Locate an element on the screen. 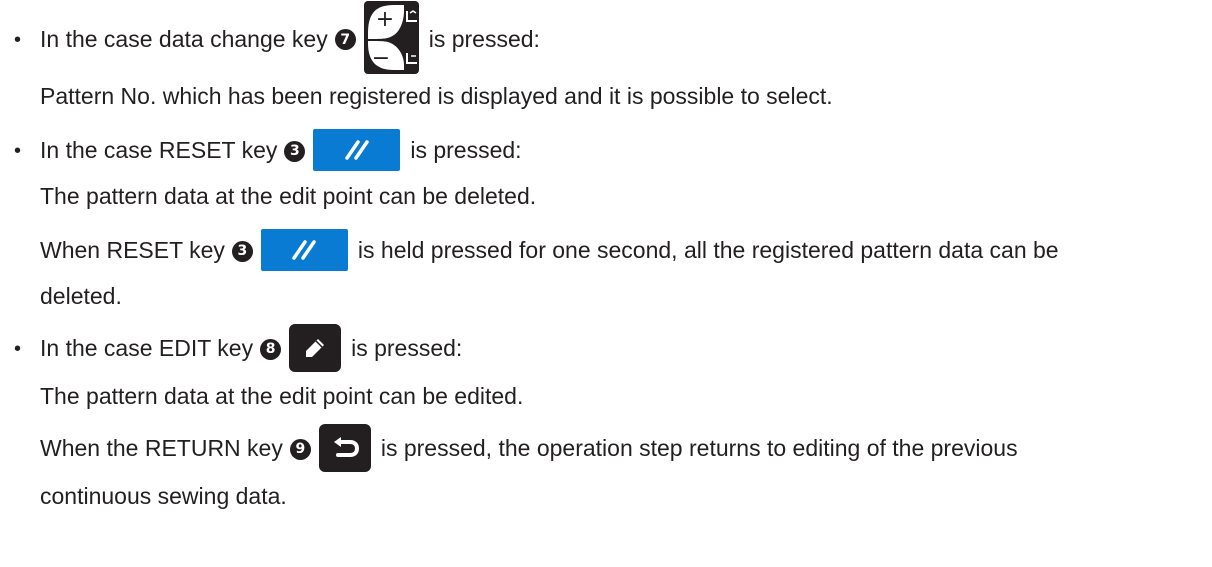 This screenshot has width=1212, height=567. bullet-line-reset: • In the case RESET key 3 is pressed: is located at coordinates (261, 150).